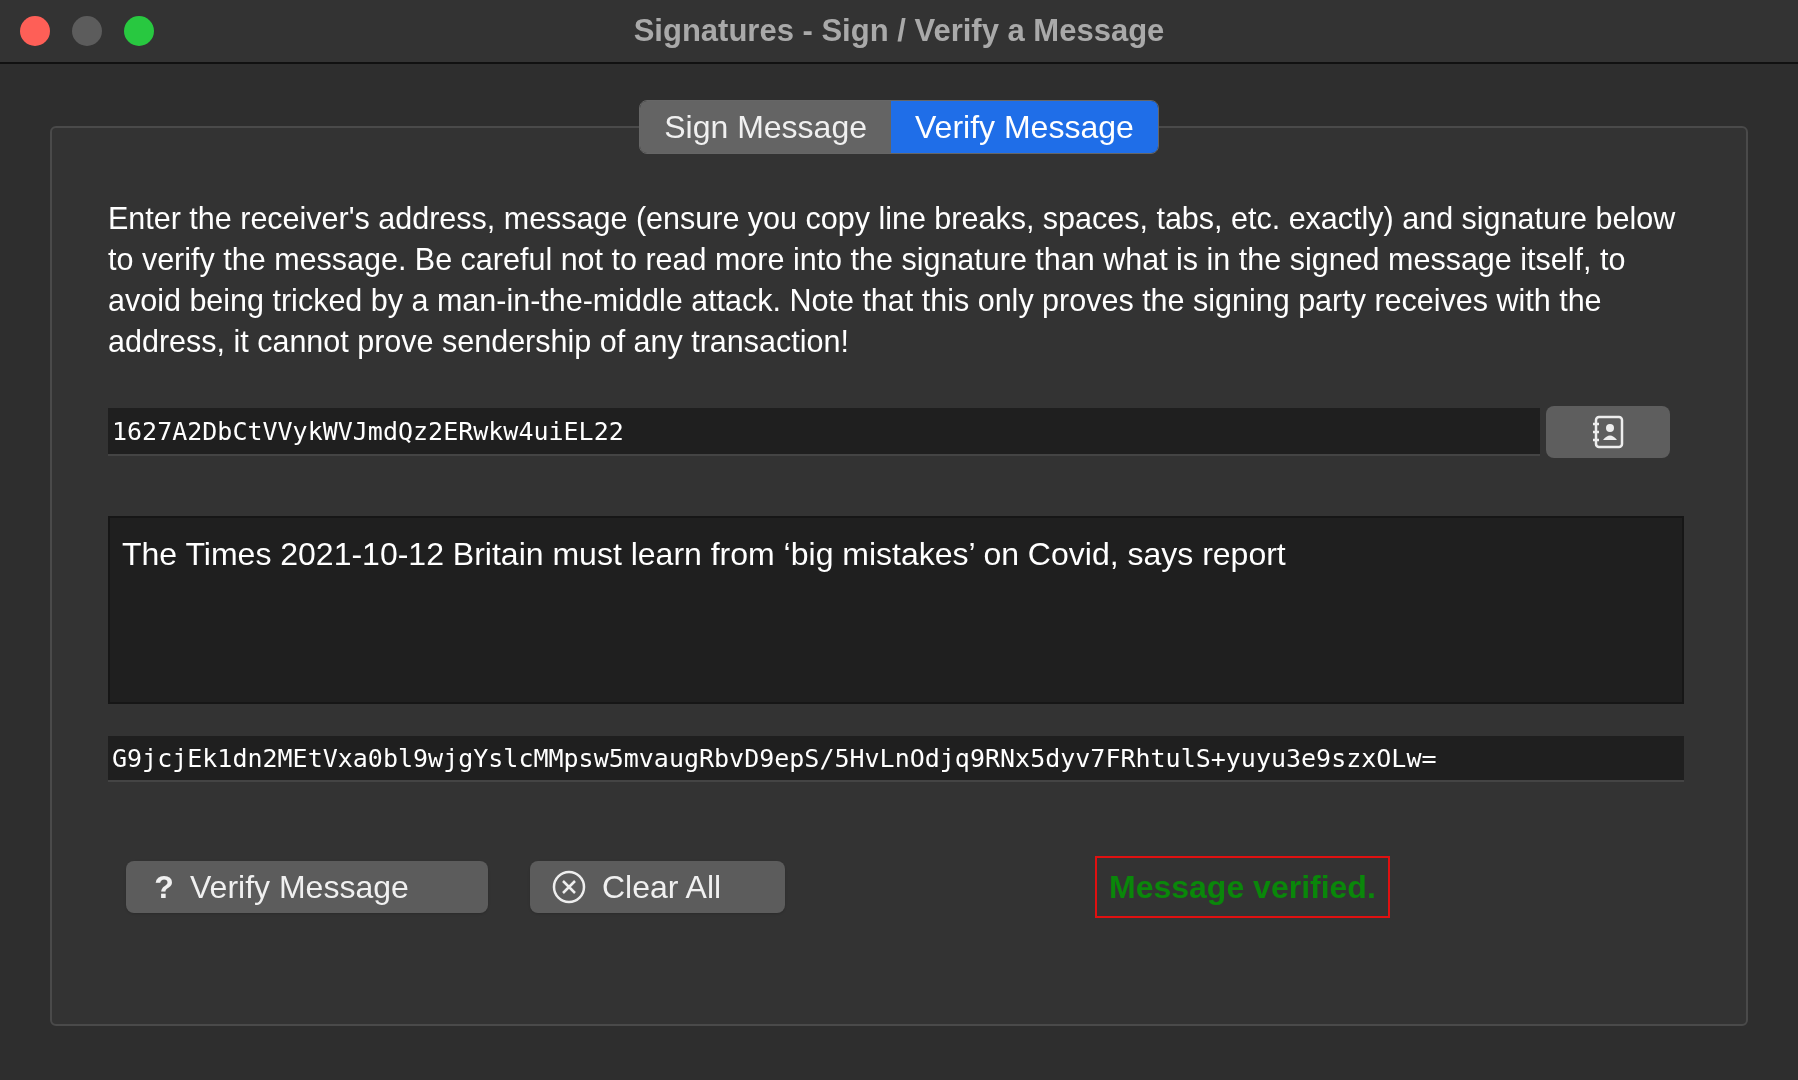 The height and width of the screenshot is (1080, 1798). Describe the element at coordinates (1024, 127) in the screenshot. I see `tab: Verify Message` at that location.